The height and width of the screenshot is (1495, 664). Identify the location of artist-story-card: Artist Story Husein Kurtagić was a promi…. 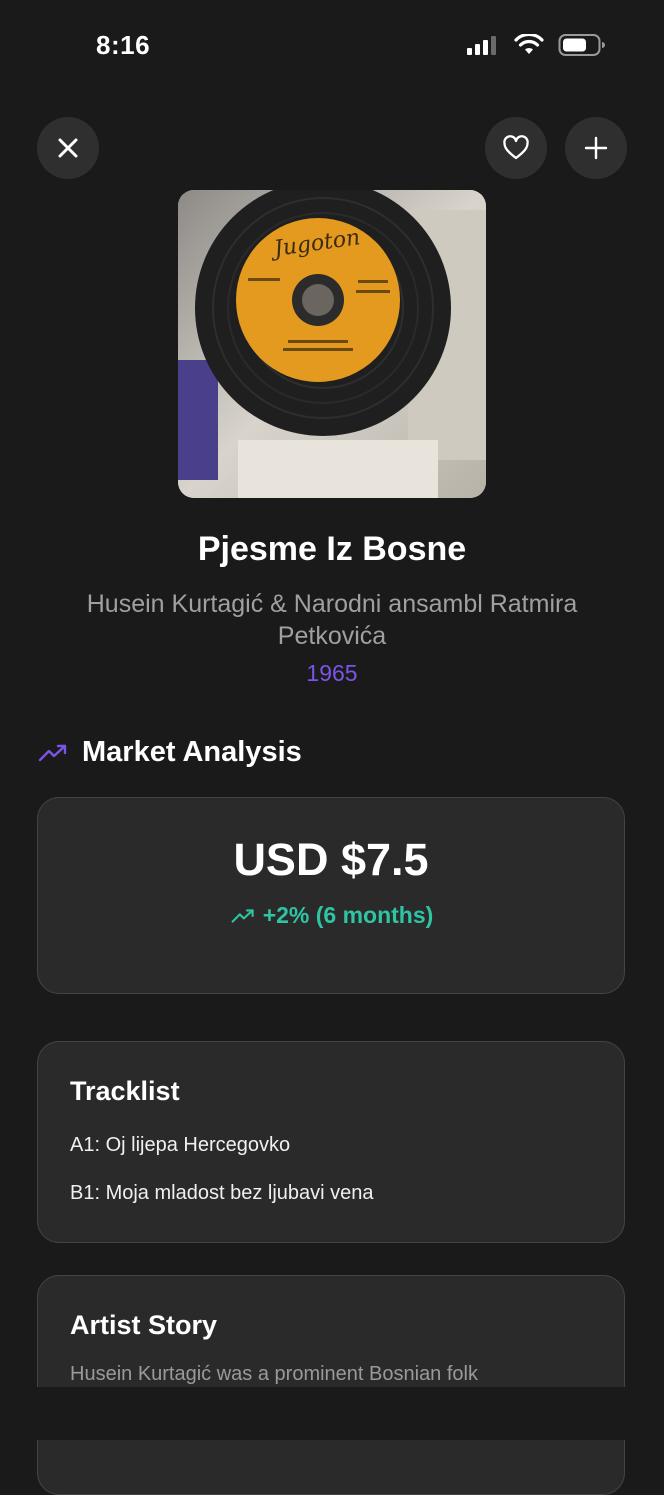
(331, 1385).